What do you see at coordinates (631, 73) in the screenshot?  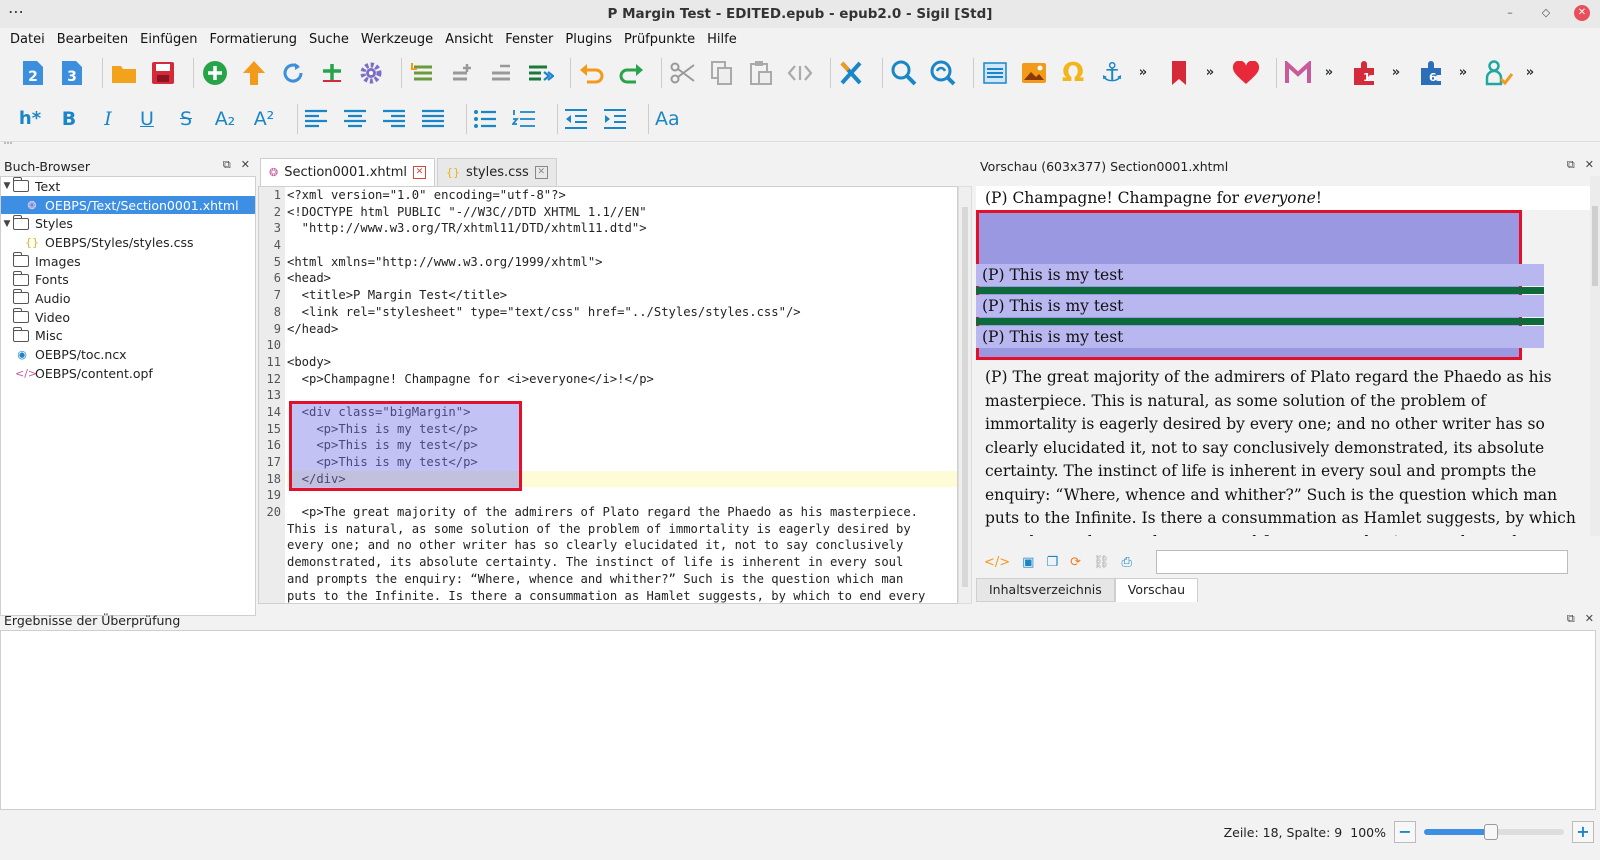 I see `redo-icon` at bounding box center [631, 73].